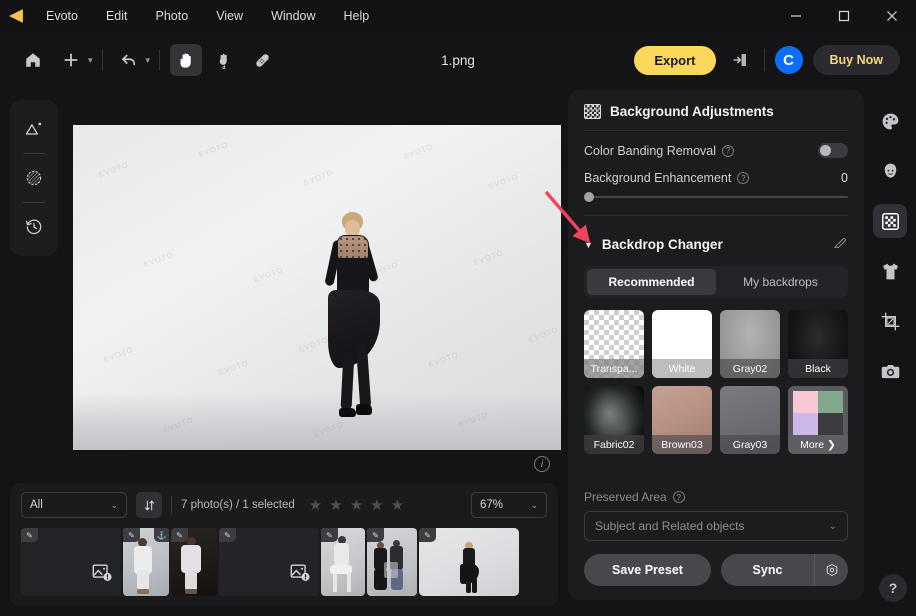 This screenshot has height=616, width=916. What do you see at coordinates (172, 16) in the screenshot?
I see `menu-item-photo: Photo` at bounding box center [172, 16].